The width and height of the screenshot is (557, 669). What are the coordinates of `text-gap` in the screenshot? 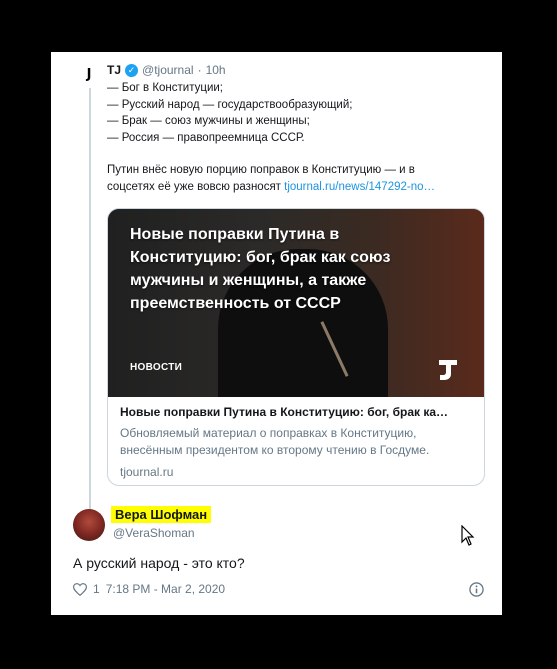 It's located at (297, 154).